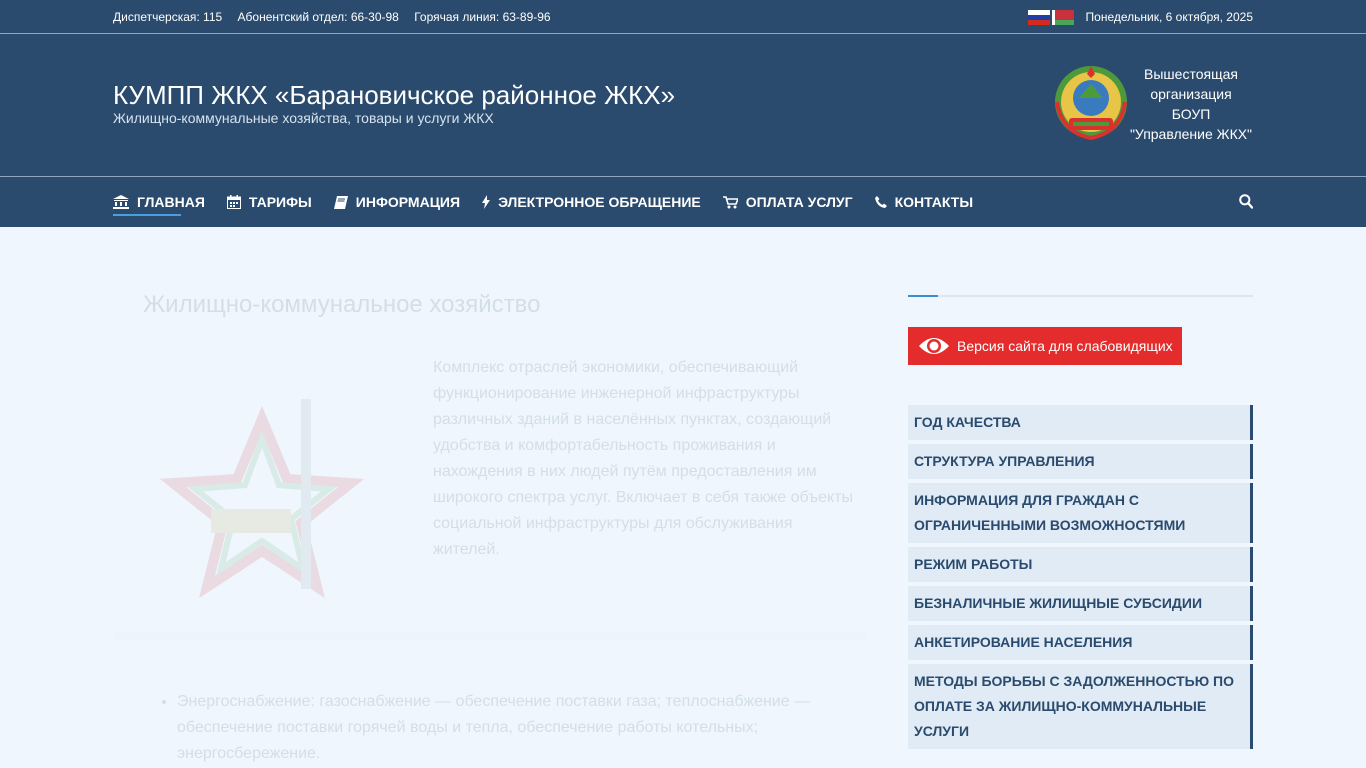  What do you see at coordinates (1080, 603) in the screenshot?
I see `sidebar-item-housing-subsidies: БЕЗНАЛИЧНЫЕ ЖИЛИЩНЫЕ СУБСИДИИ` at bounding box center [1080, 603].